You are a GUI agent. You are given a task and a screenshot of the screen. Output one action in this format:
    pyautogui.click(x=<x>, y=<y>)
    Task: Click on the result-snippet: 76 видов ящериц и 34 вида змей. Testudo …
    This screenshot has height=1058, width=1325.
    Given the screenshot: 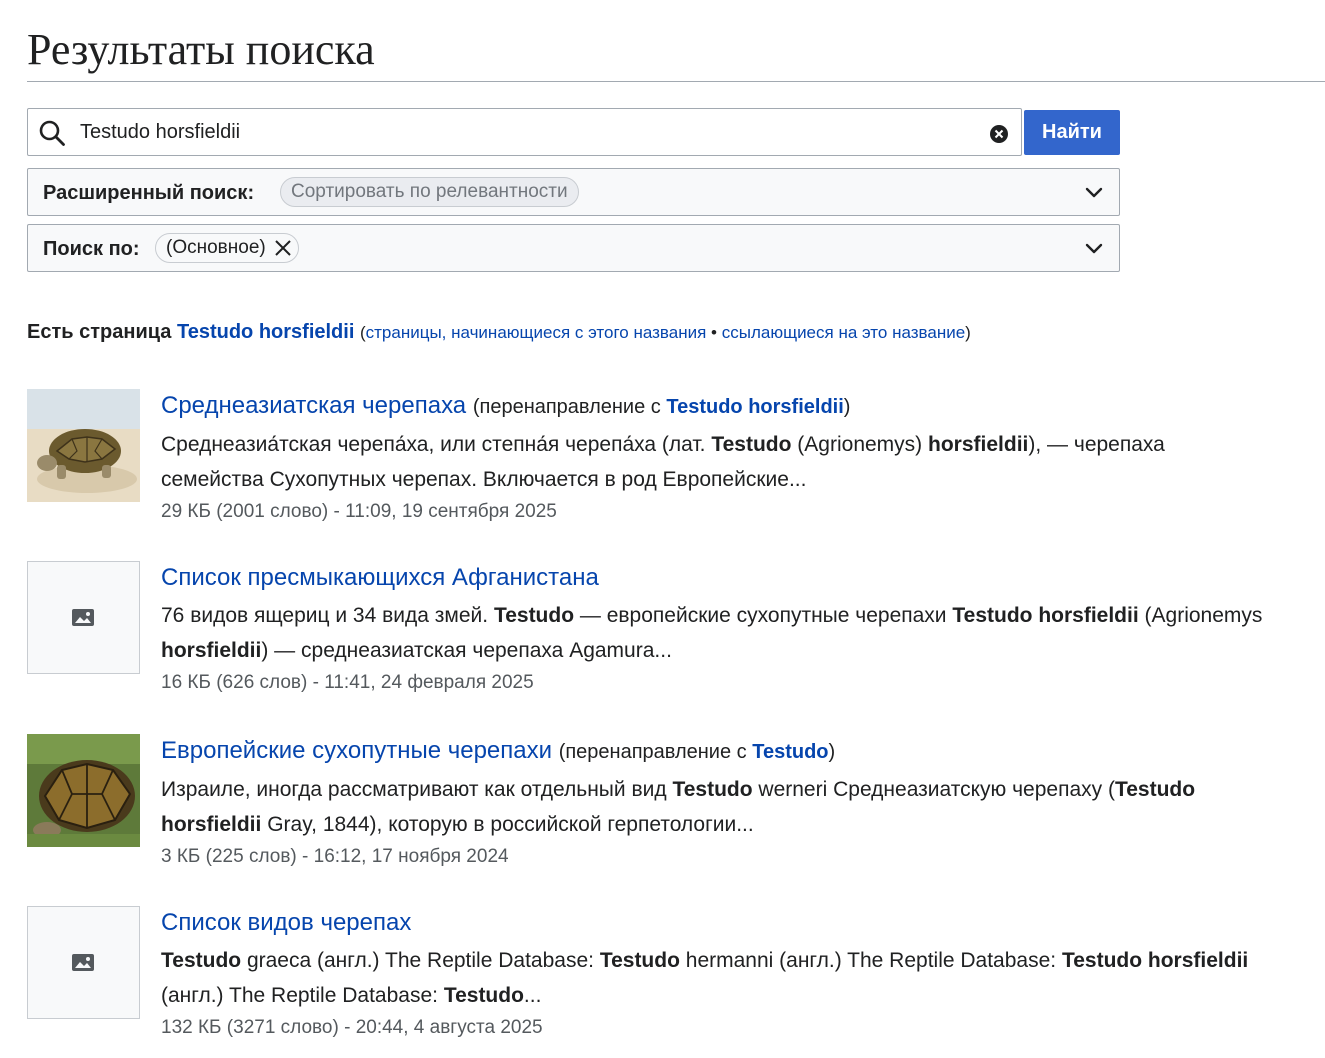 What is the action you would take?
    pyautogui.click(x=712, y=633)
    